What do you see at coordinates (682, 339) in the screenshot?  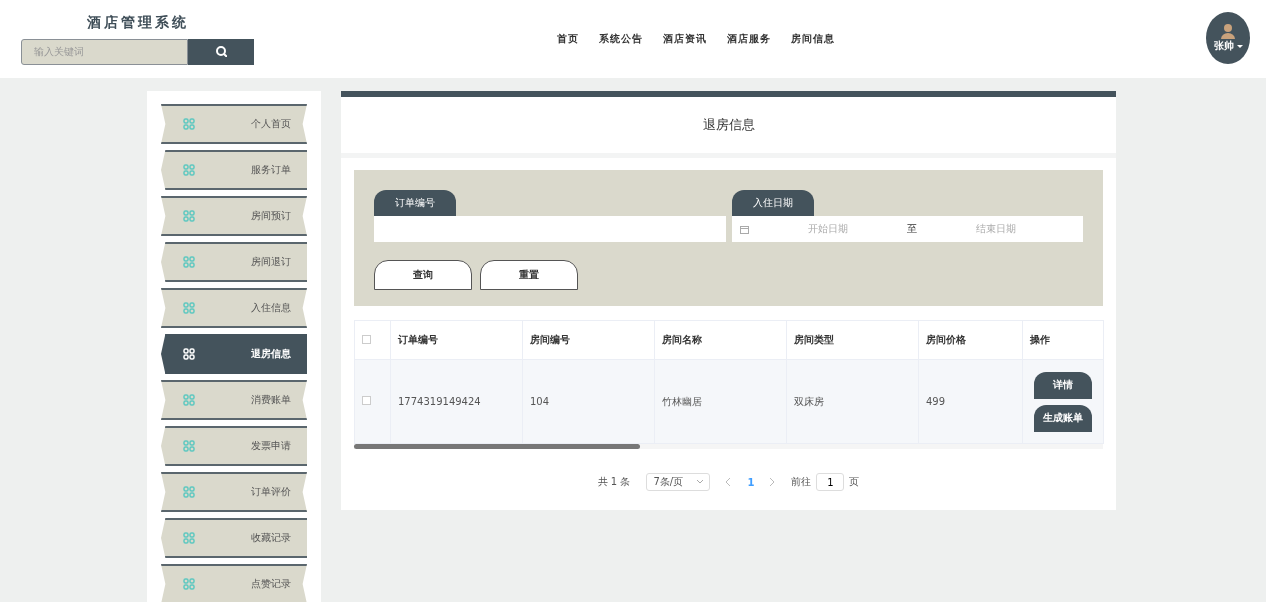 I see `column-header: 房间名称` at bounding box center [682, 339].